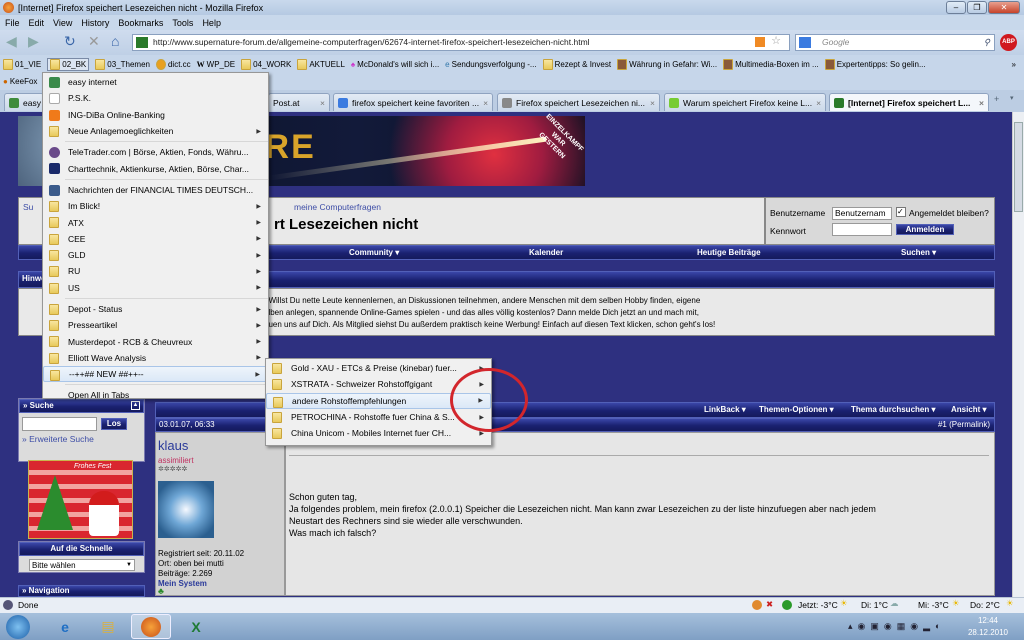 Image resolution: width=1024 pixels, height=640 pixels. I want to click on tab-internet-firefox-active: [Internet] Firefox speichert L... ×, so click(909, 102).